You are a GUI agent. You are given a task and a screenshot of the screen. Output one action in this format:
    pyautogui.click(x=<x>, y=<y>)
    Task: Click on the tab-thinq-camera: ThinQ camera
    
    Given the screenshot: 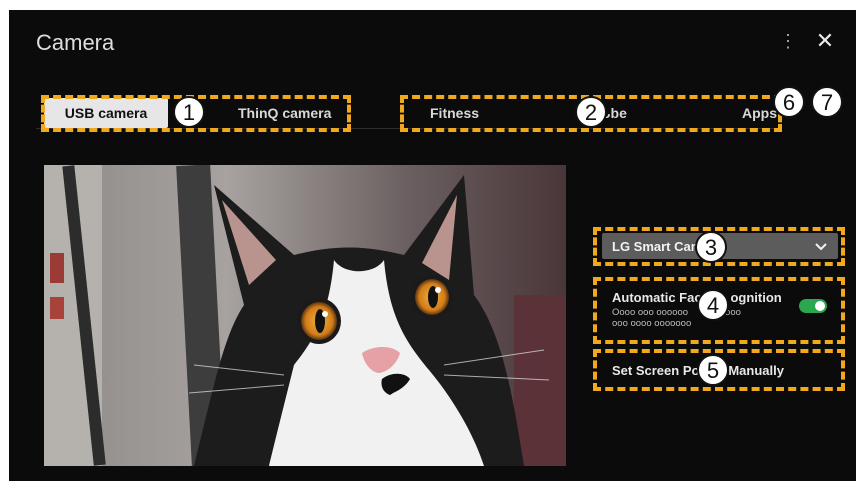 What is the action you would take?
    pyautogui.click(x=284, y=113)
    